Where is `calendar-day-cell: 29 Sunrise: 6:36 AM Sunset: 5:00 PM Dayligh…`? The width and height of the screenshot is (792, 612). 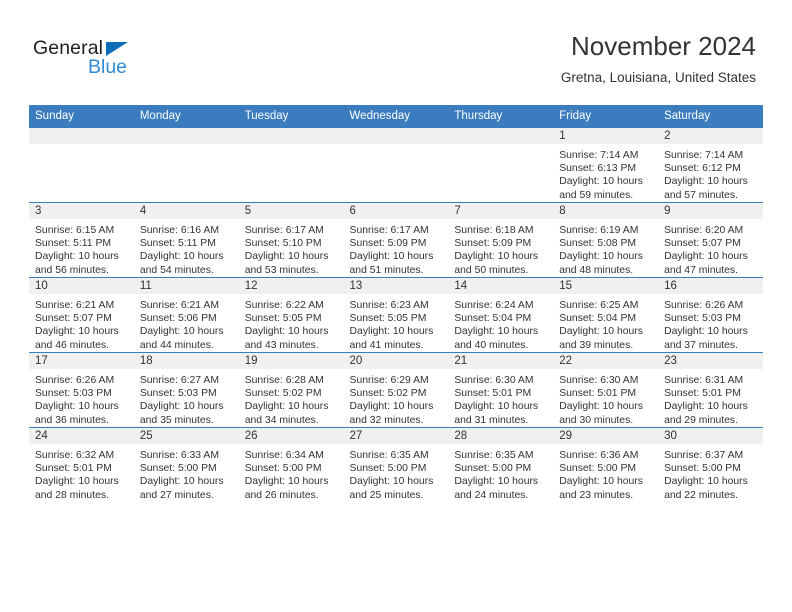
calendar-day-cell: 29 Sunrise: 6:36 AM Sunset: 5:00 PM Dayligh… is located at coordinates (606, 464).